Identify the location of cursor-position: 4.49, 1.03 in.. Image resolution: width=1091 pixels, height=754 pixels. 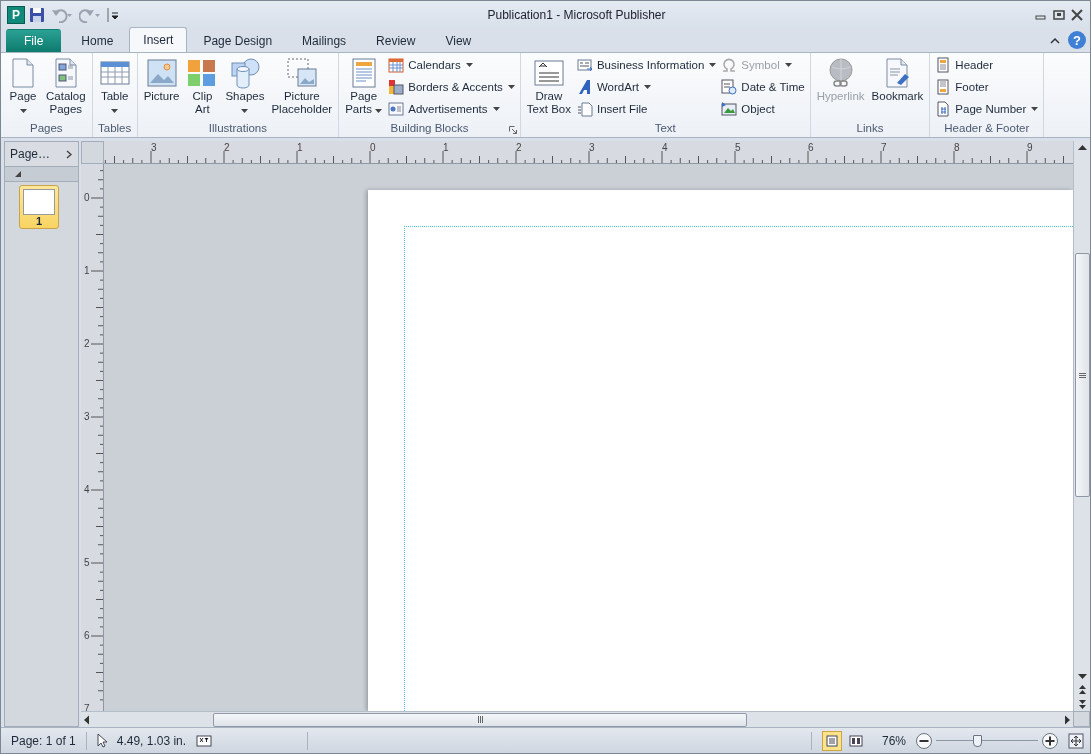
(151, 740).